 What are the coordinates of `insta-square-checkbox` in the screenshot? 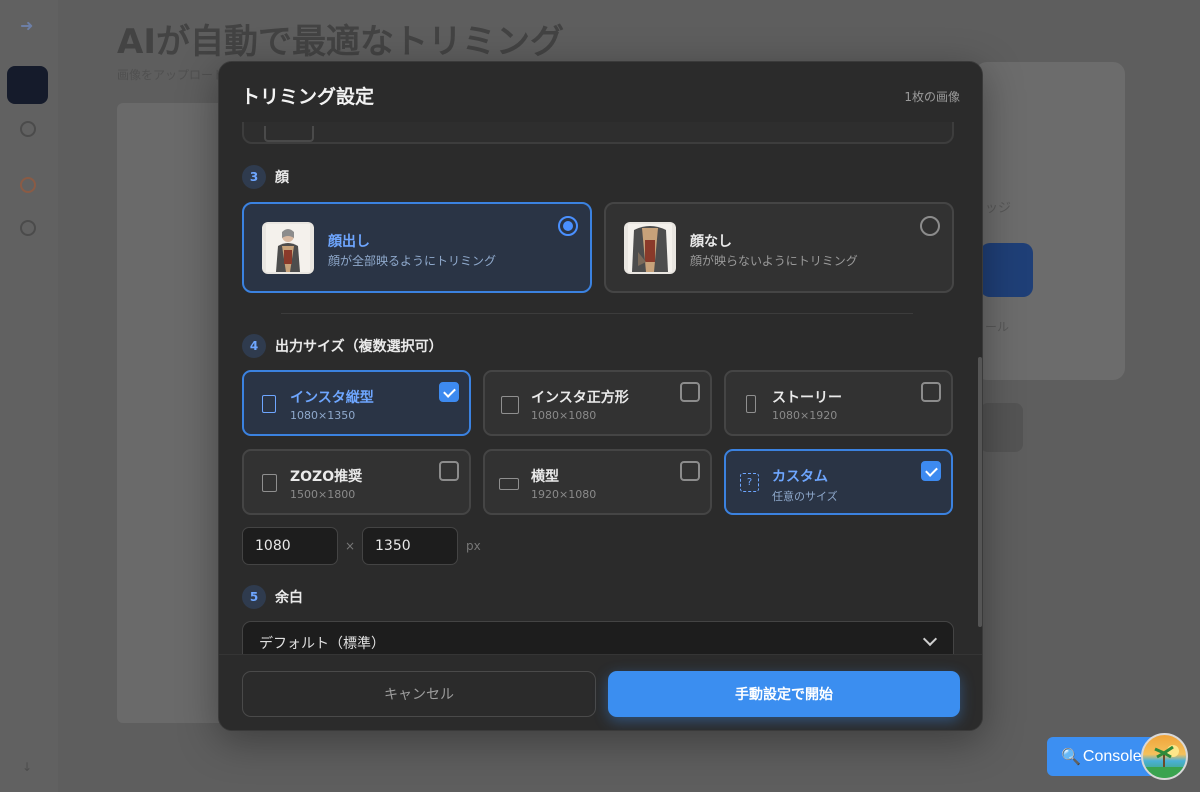 It's located at (690, 392).